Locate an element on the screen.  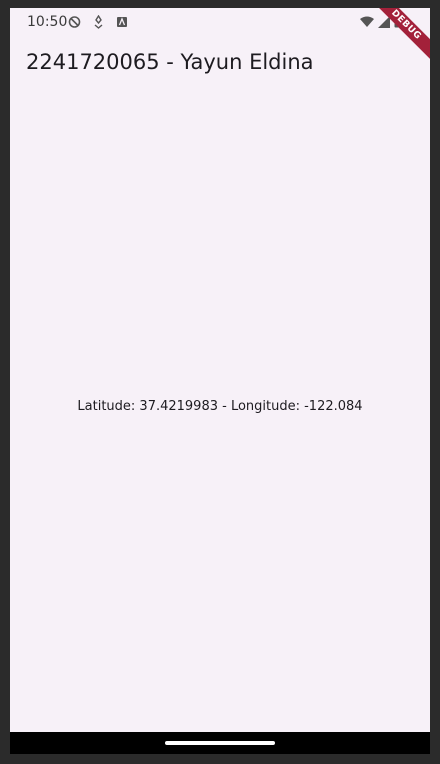
status-left-icons is located at coordinates (98, 22).